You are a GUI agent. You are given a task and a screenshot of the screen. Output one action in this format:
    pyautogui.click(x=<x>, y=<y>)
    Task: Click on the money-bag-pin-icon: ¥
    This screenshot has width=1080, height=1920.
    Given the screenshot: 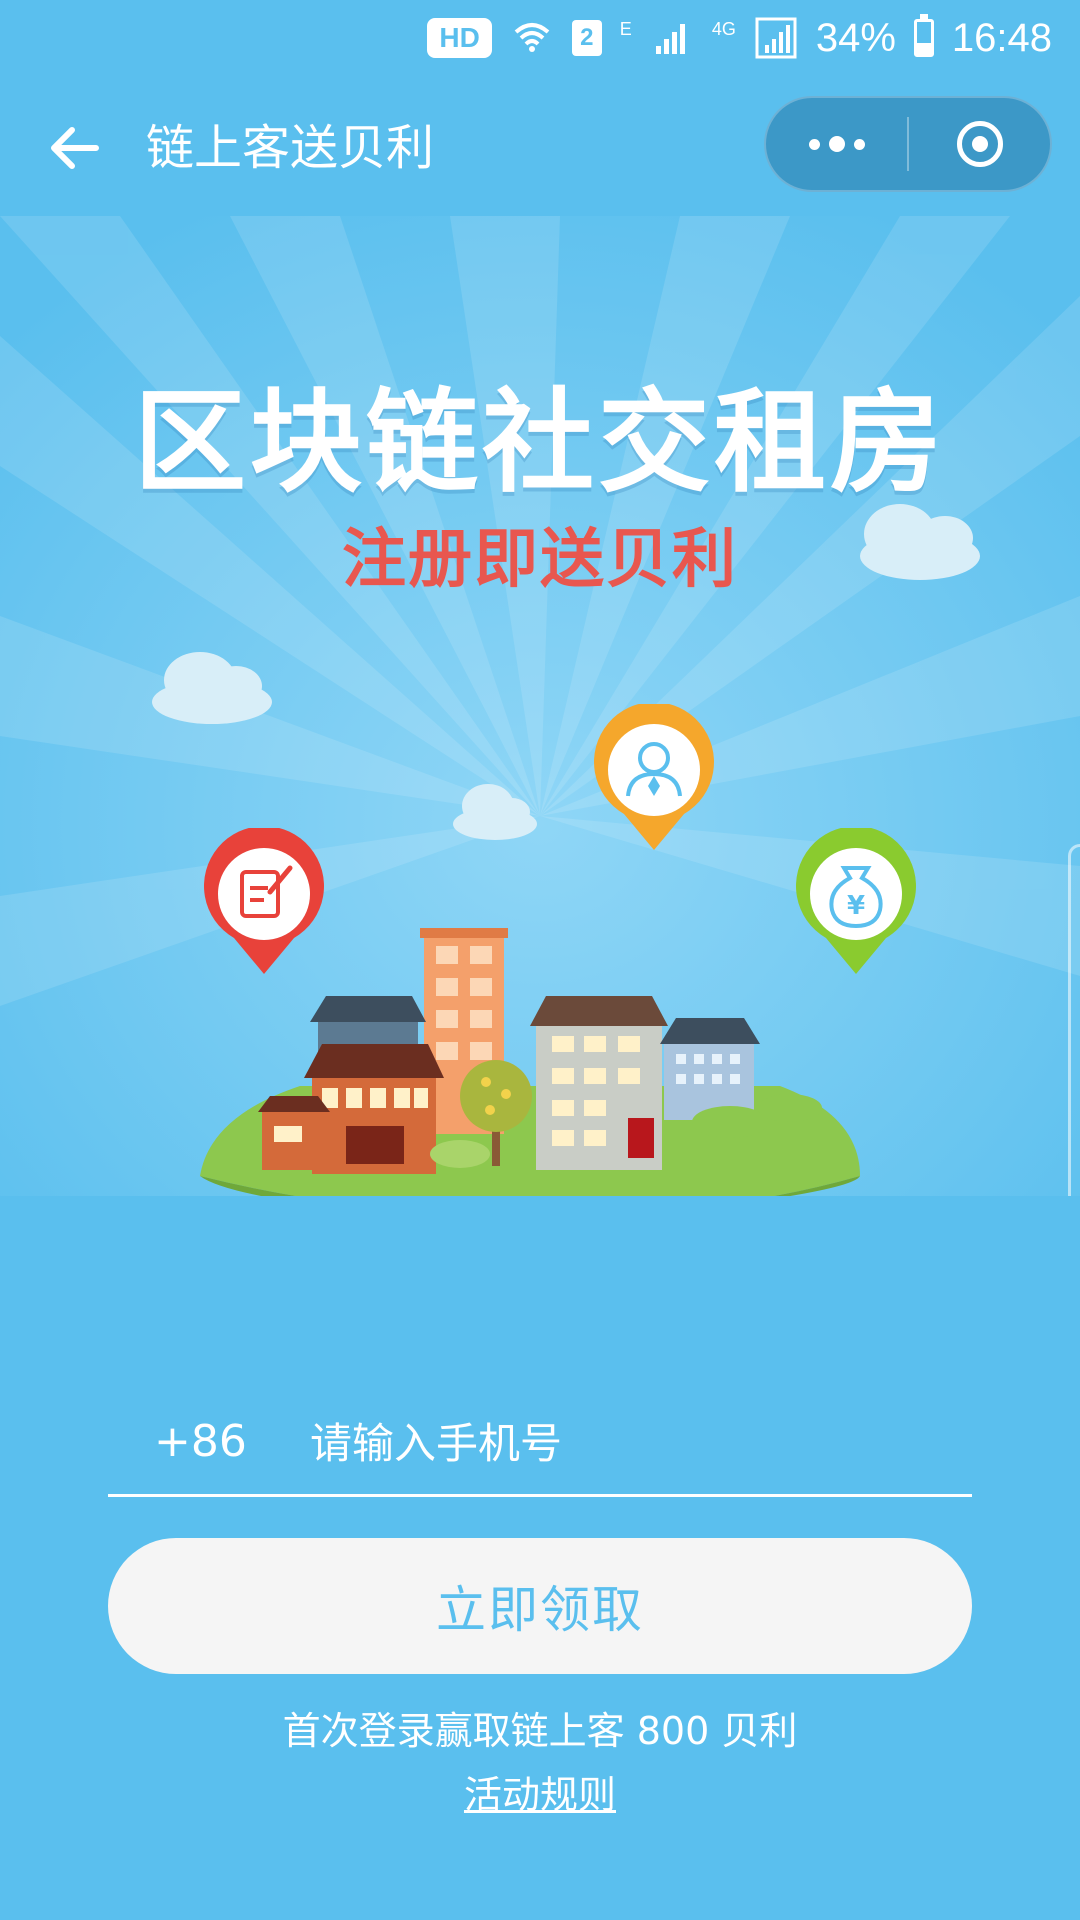 What is the action you would take?
    pyautogui.click(x=856, y=901)
    